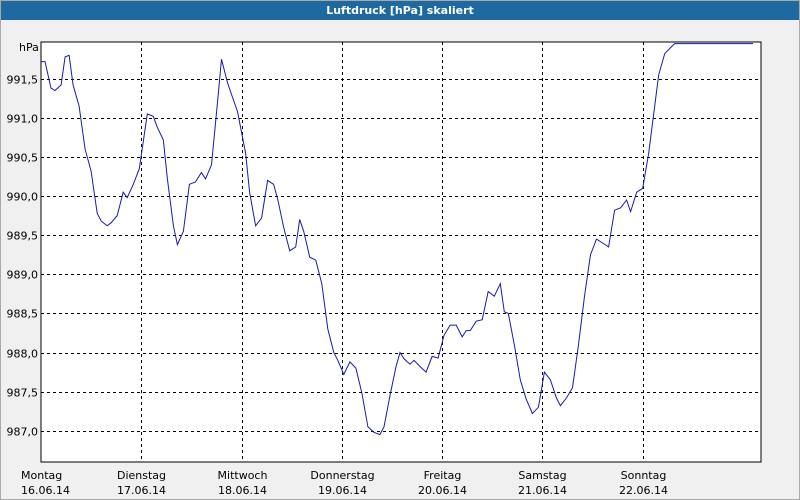 This screenshot has width=800, height=500. Describe the element at coordinates (23, 432) in the screenshot. I see `y-tick-label: 987,0` at that location.